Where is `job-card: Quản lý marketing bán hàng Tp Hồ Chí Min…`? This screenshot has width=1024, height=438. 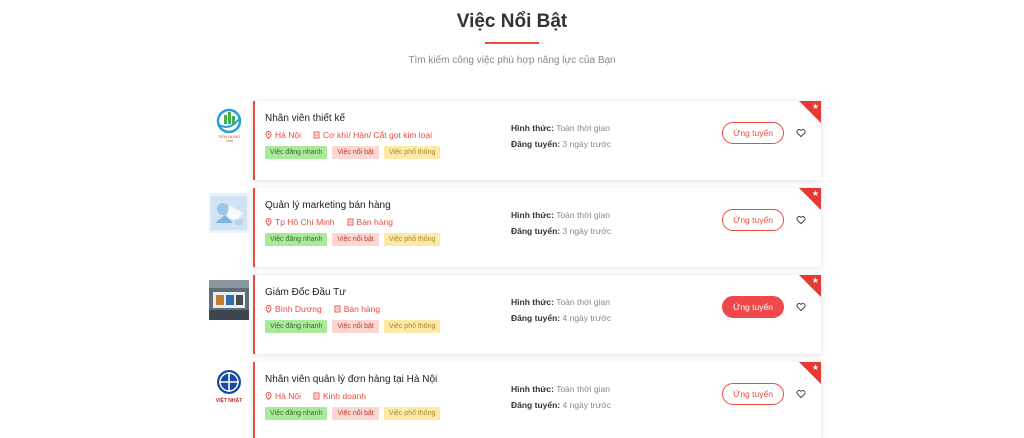 job-card: Quản lý marketing bán hàng Tp Hồ Chí Min… is located at coordinates (537, 227).